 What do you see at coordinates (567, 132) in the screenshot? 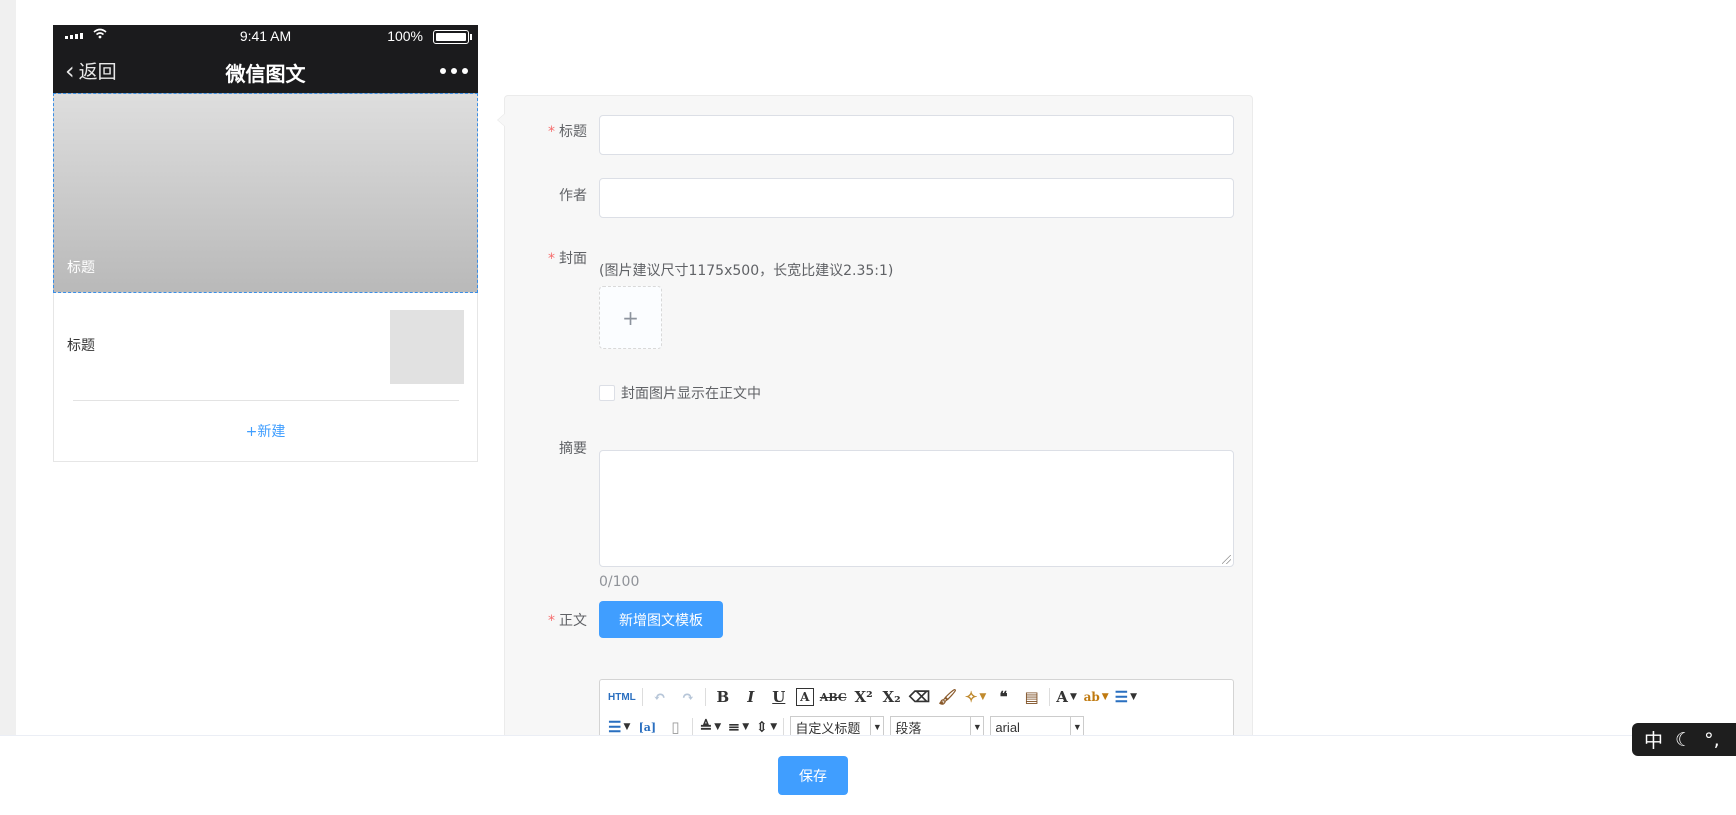
I see `title-label: * 标题` at bounding box center [567, 132].